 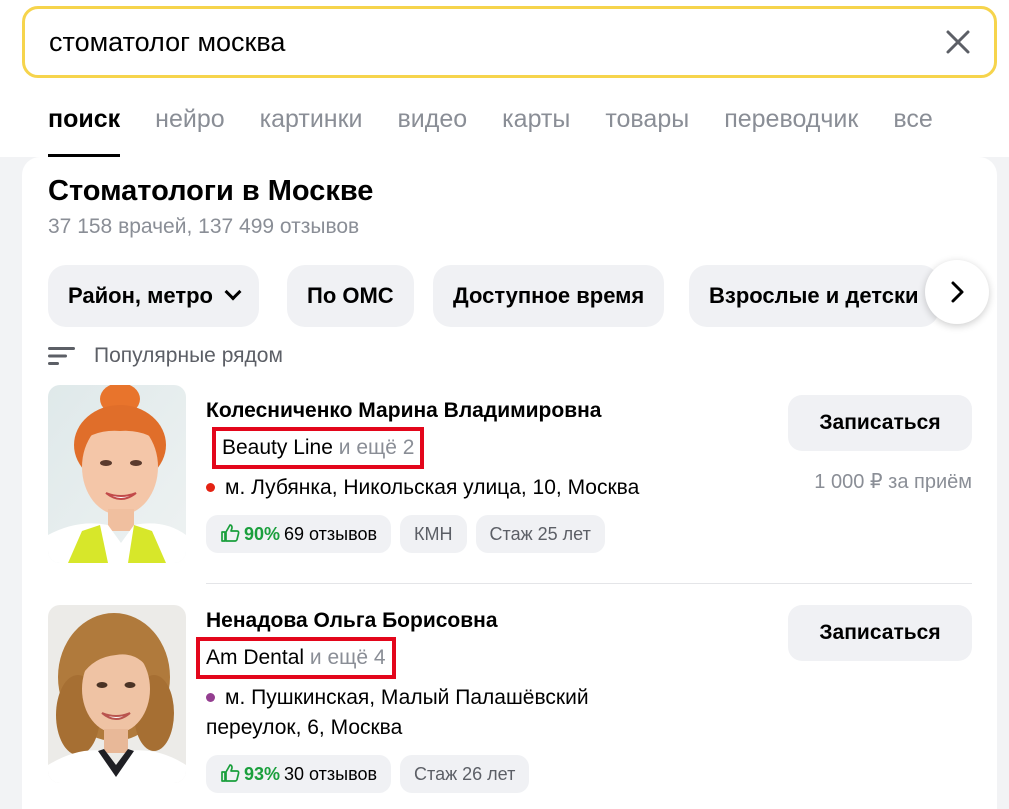 I want to click on degree-badge: КМН, so click(x=433, y=534).